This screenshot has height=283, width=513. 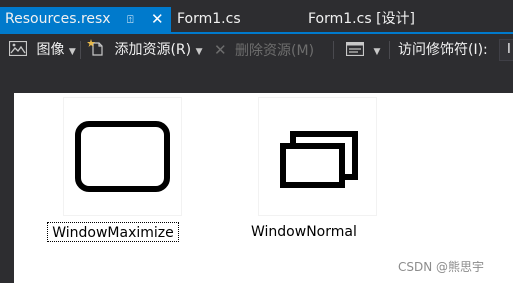 I want to click on tab-label: Form1.cs [设计], so click(x=361, y=19).